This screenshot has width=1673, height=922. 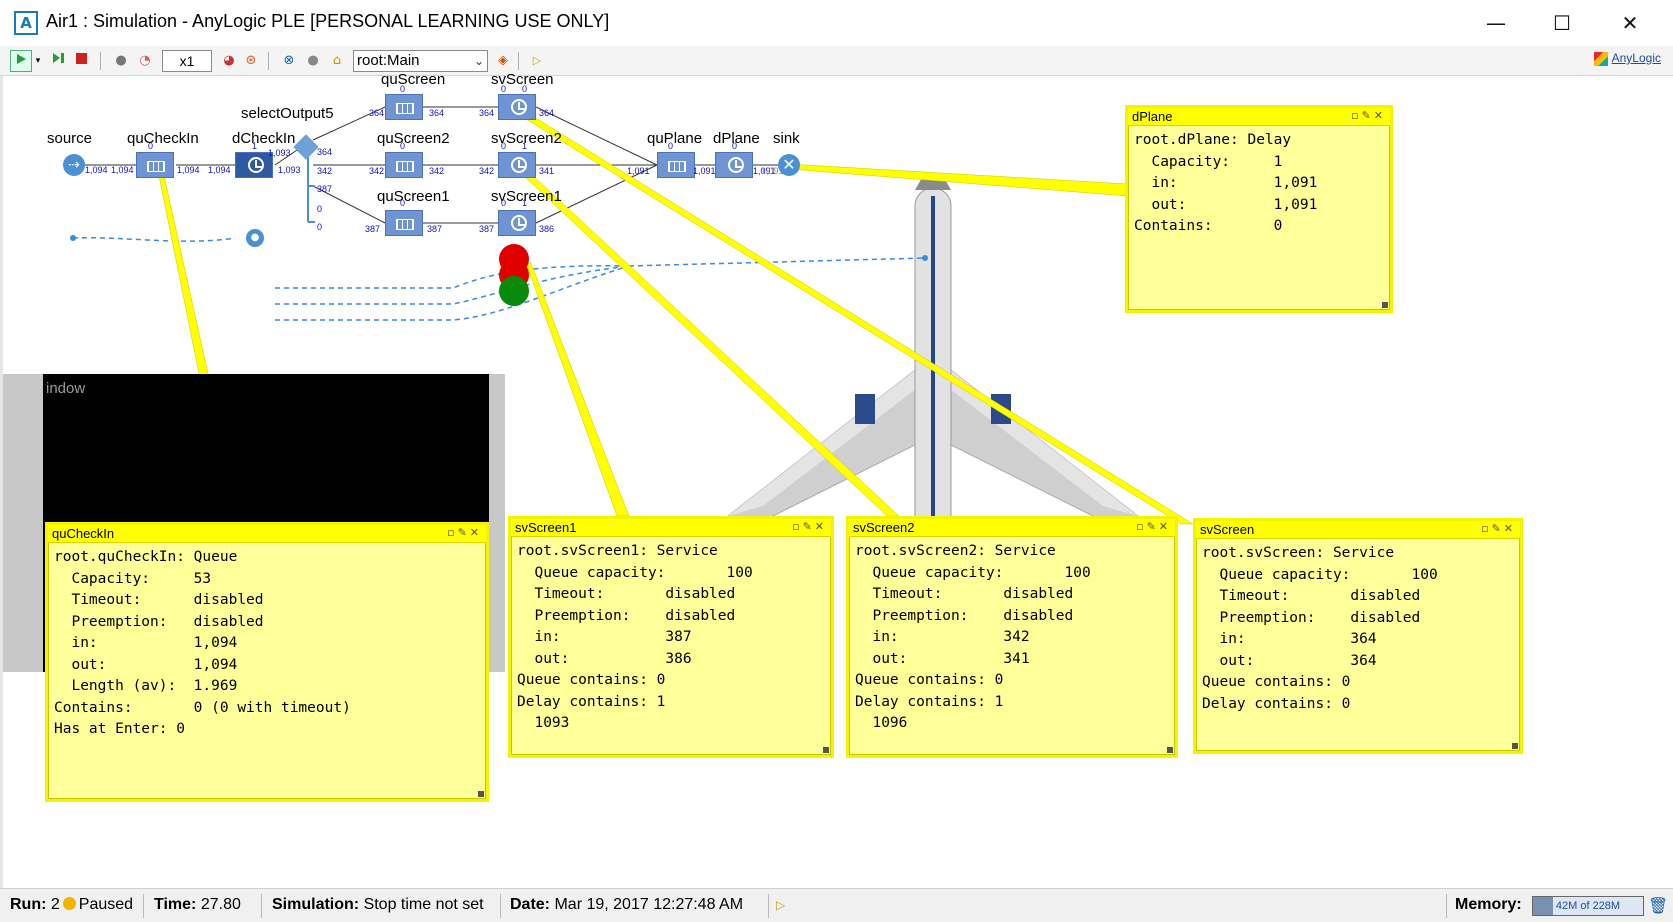 What do you see at coordinates (403, 146) in the screenshot?
I see `quScreen2-size: 0` at bounding box center [403, 146].